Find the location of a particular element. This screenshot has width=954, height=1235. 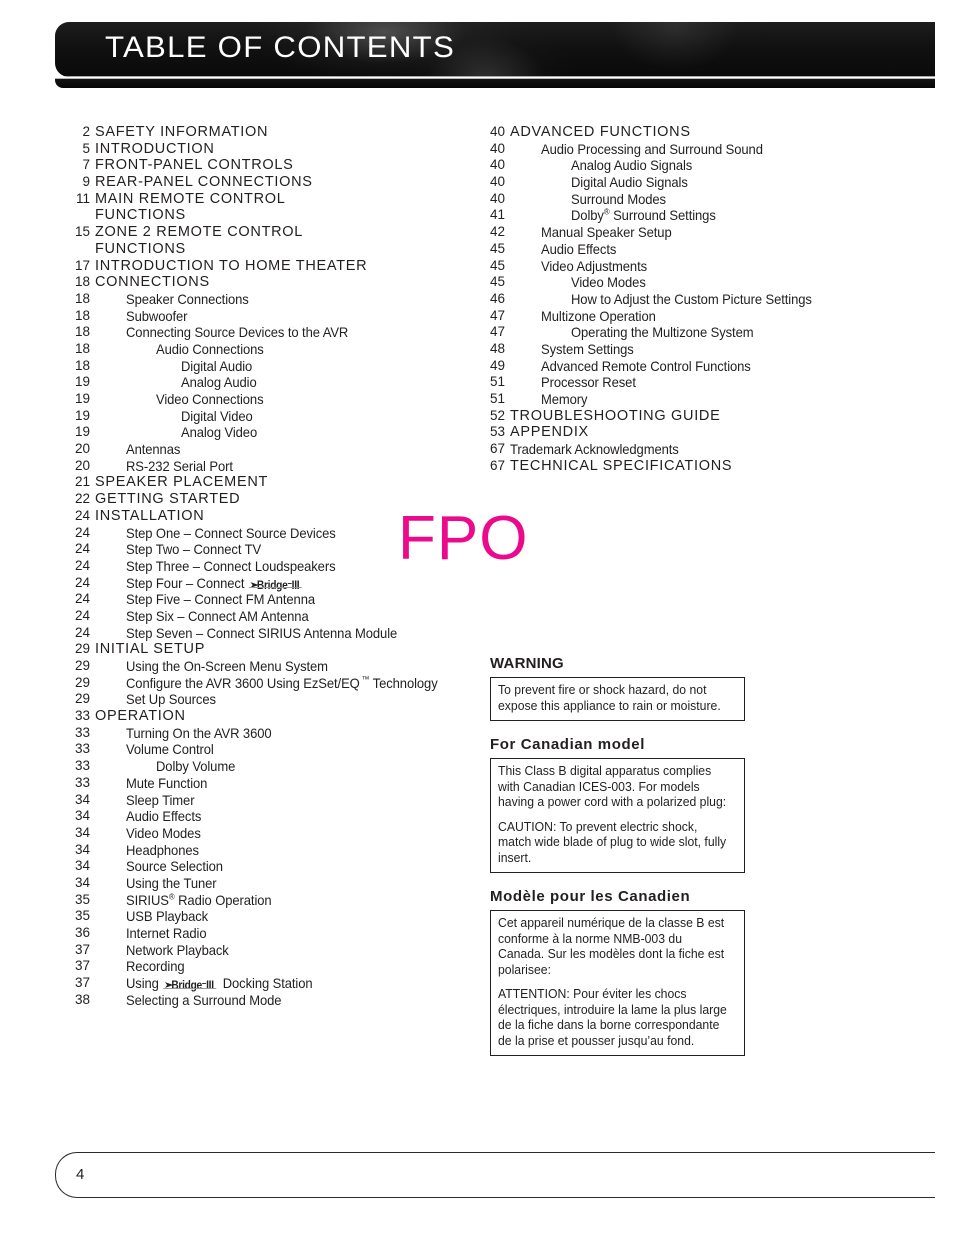

toc-entry: 15 ZONE 2 REMOTE CONTROL is located at coordinates (267, 232).